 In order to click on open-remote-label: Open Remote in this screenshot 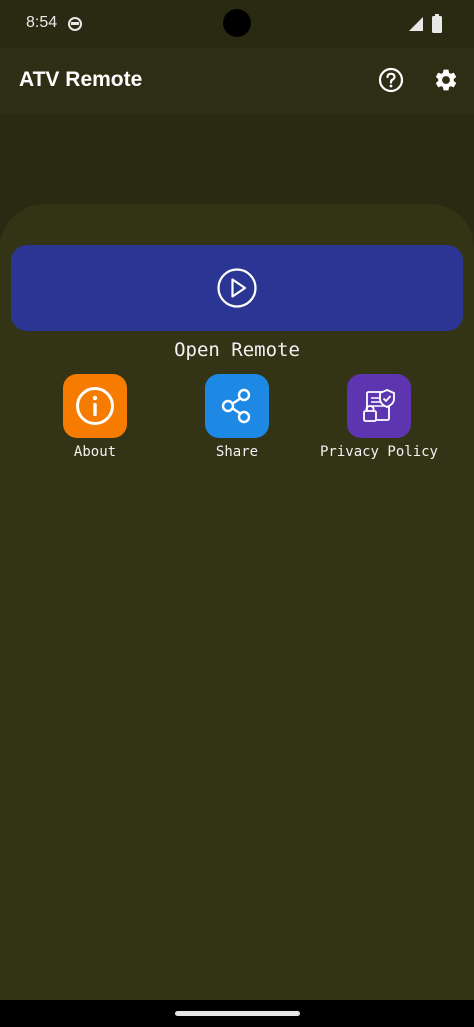, I will do `click(237, 350)`.